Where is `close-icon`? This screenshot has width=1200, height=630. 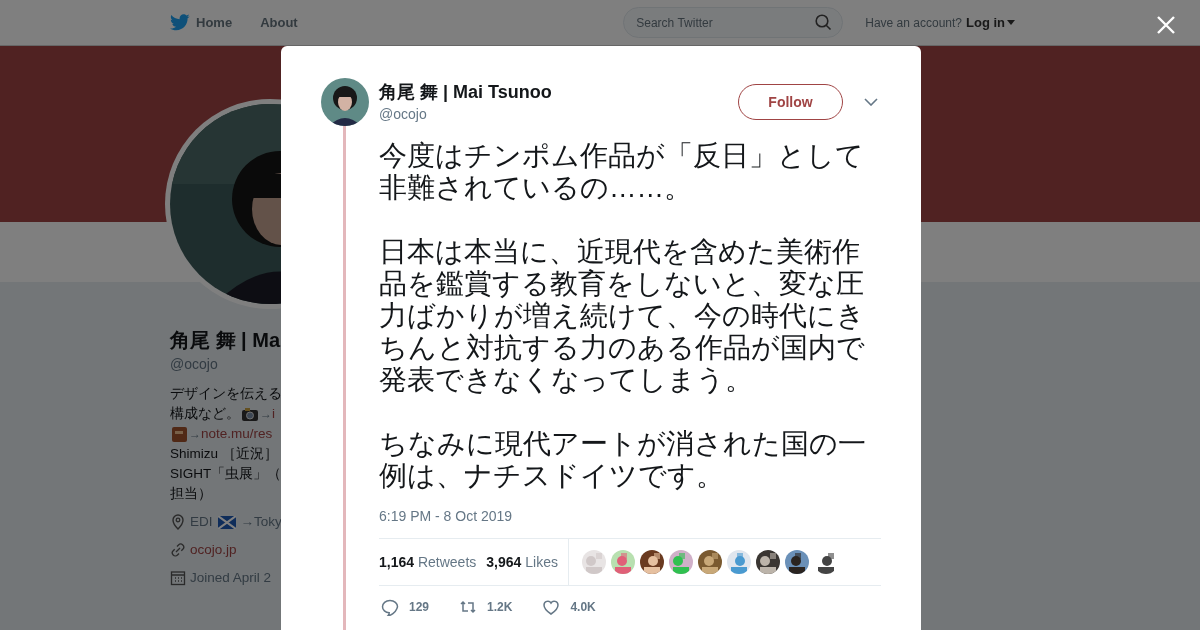
close-icon is located at coordinates (1166, 25).